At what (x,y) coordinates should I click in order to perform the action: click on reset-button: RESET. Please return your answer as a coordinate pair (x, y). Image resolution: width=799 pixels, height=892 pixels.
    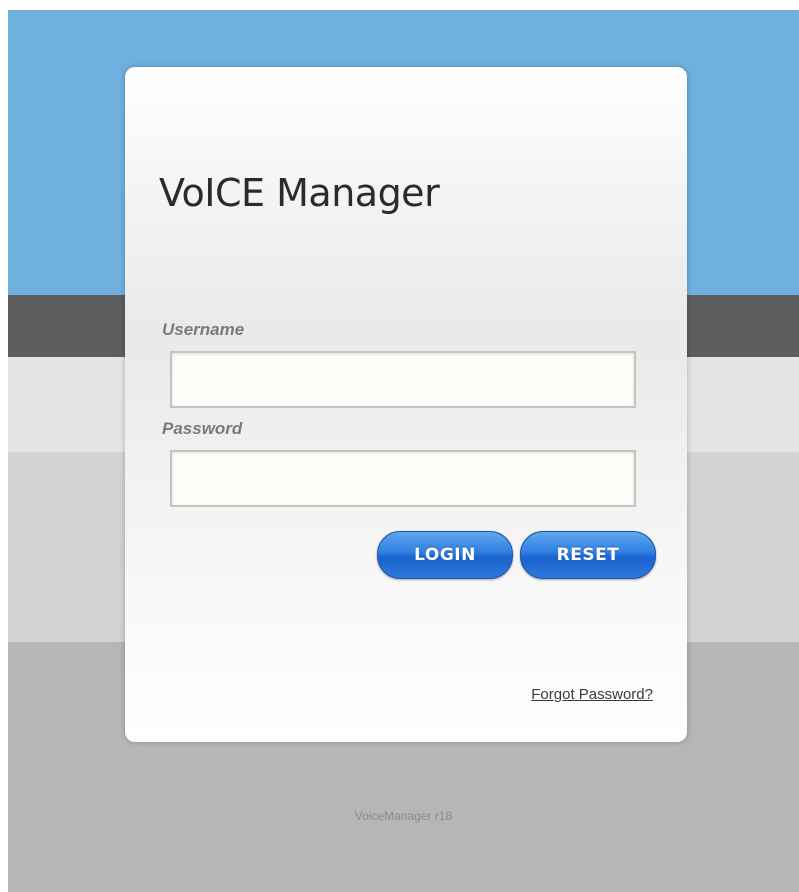
    Looking at the image, I should click on (588, 555).